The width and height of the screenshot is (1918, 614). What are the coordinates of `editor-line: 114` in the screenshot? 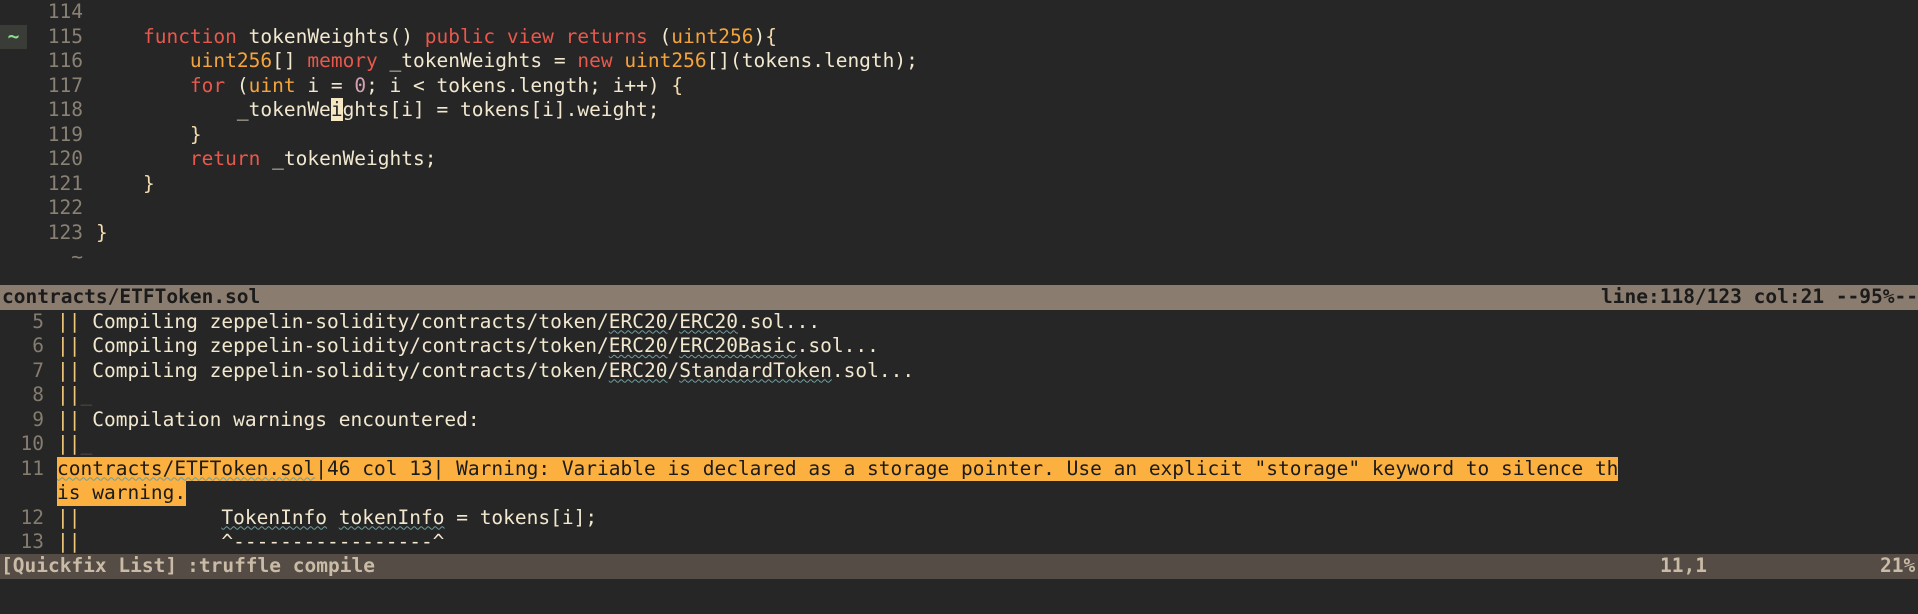 It's located at (959, 12).